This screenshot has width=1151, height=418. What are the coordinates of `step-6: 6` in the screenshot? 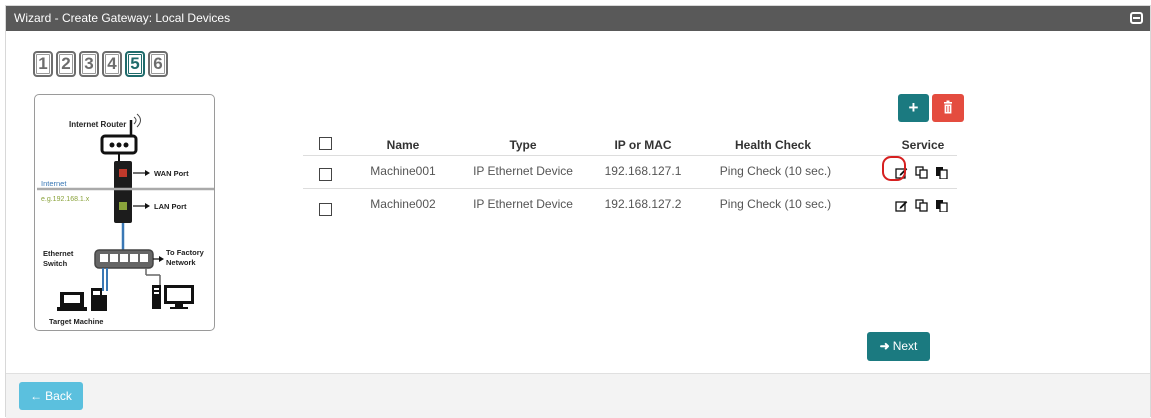 It's located at (158, 64).